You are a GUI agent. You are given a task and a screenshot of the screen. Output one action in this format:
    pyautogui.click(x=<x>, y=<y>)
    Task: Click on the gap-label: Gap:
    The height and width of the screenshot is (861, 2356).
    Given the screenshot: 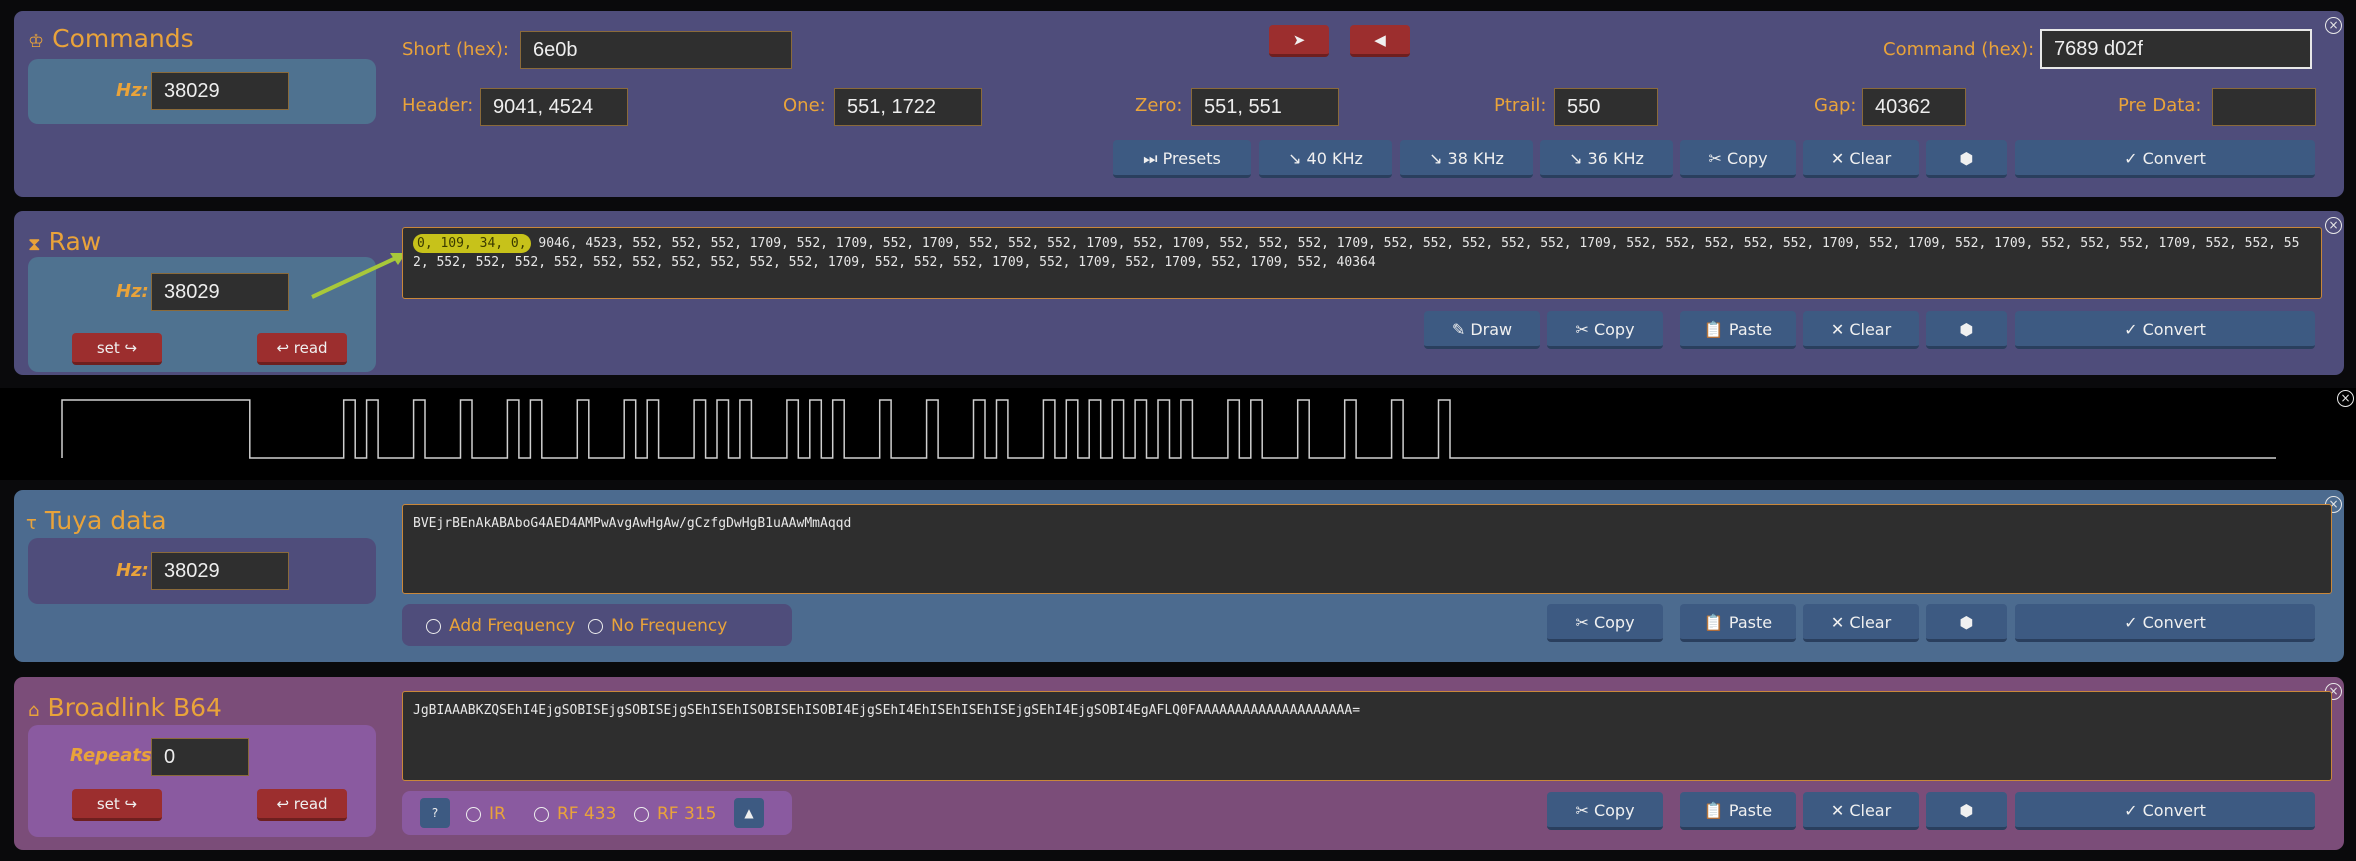 What is the action you would take?
    pyautogui.click(x=1835, y=105)
    